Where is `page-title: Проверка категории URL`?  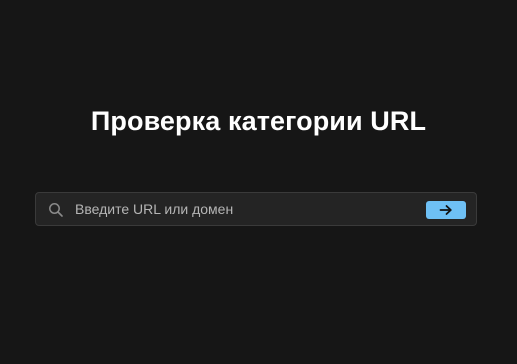
page-title: Проверка категории URL is located at coordinates (258, 121).